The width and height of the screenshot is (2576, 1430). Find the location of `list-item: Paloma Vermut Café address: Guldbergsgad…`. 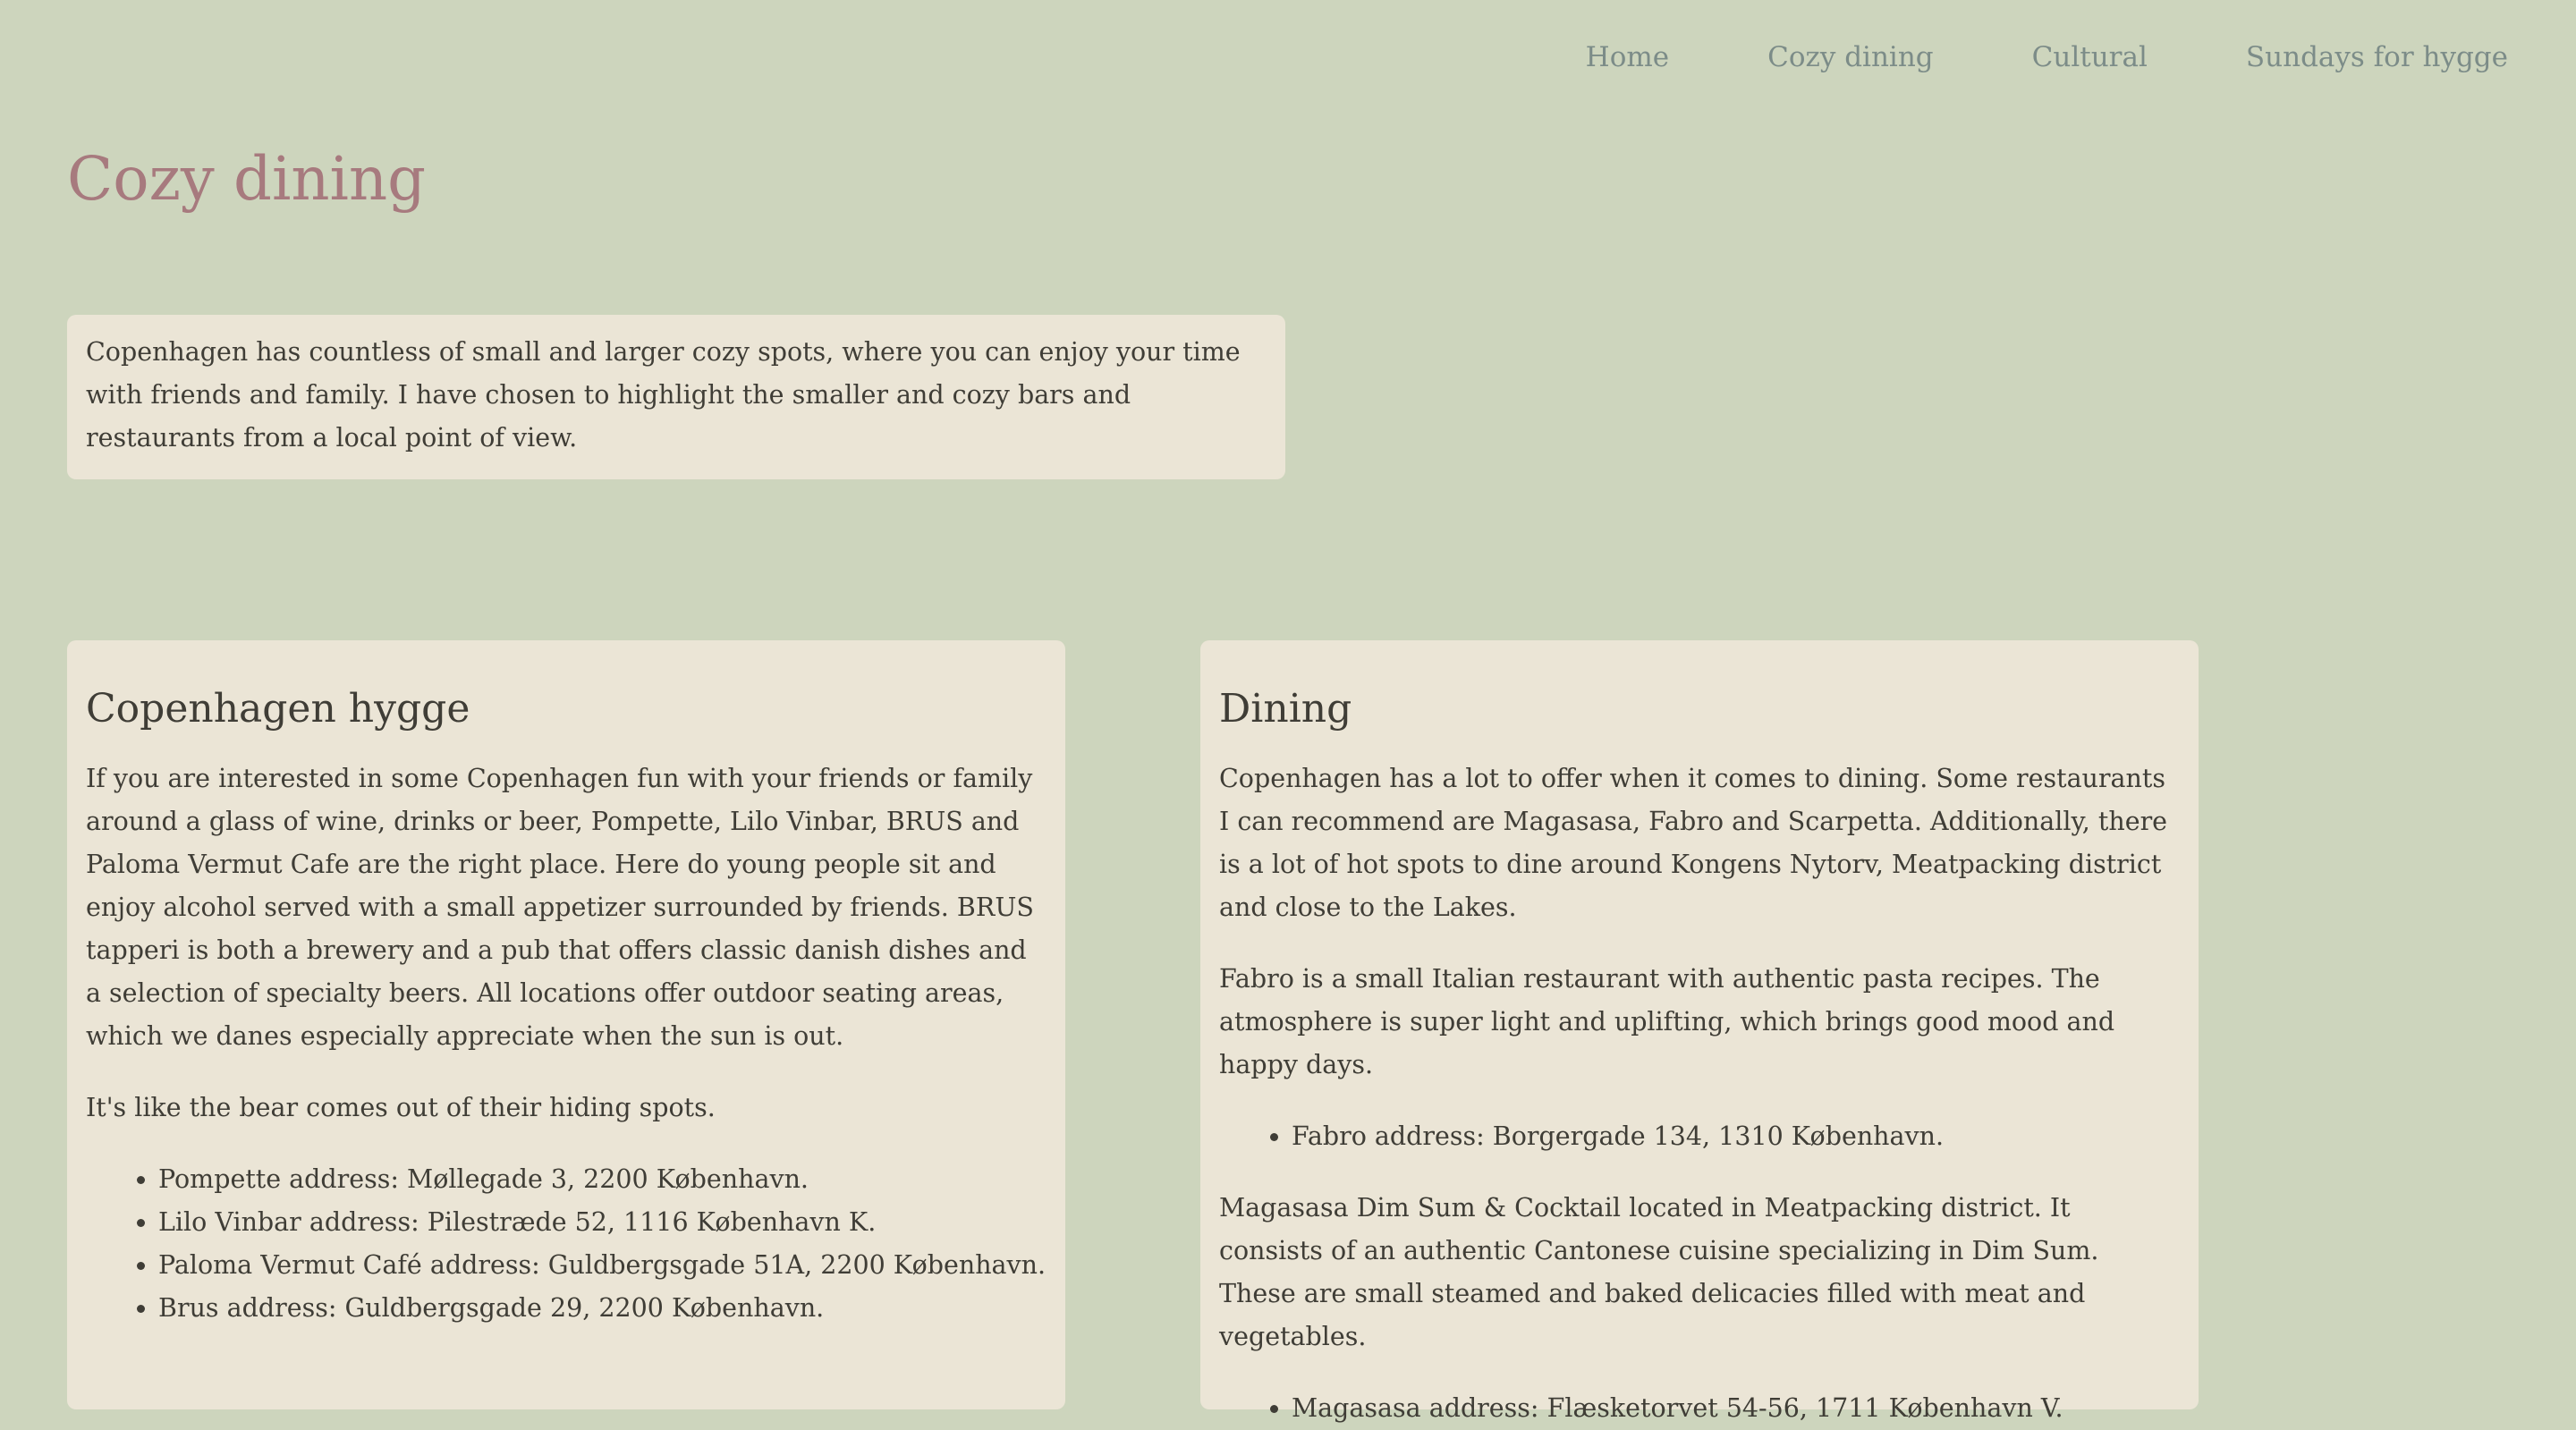

list-item: Paloma Vermut Café address: Guldbergsgad… is located at coordinates (602, 1265).